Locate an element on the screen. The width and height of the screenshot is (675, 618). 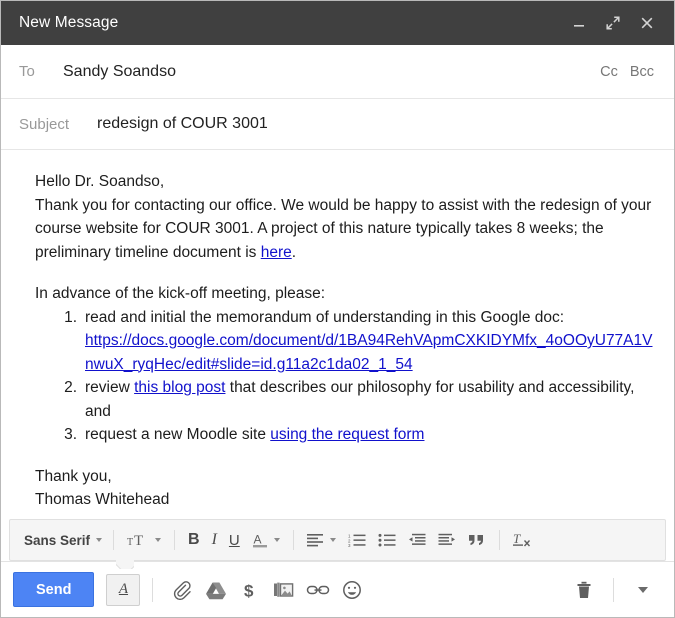
body-greeting: Hello Dr. Soandso, is located at coordinates (100, 181).